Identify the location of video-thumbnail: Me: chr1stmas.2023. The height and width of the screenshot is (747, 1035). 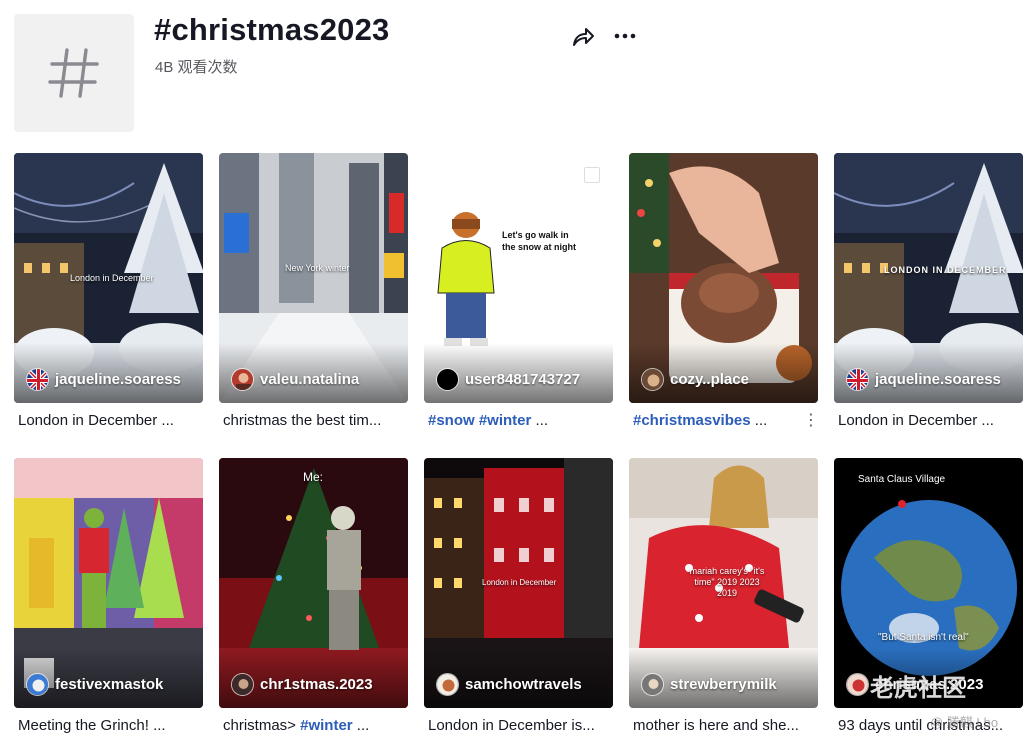
(313, 583).